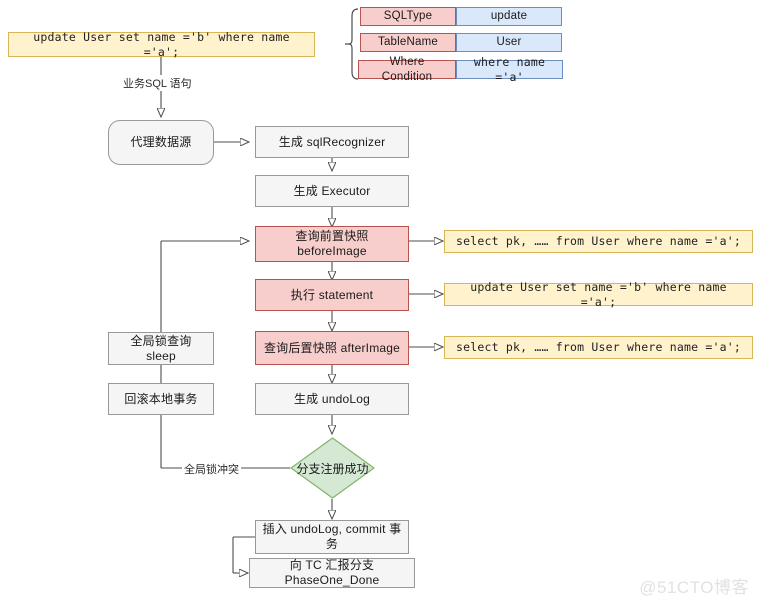 The image size is (761, 612). Describe the element at coordinates (332, 142) in the screenshot. I see `node-gen-sql-recognizer: 生成 sqlRecognizer` at that location.